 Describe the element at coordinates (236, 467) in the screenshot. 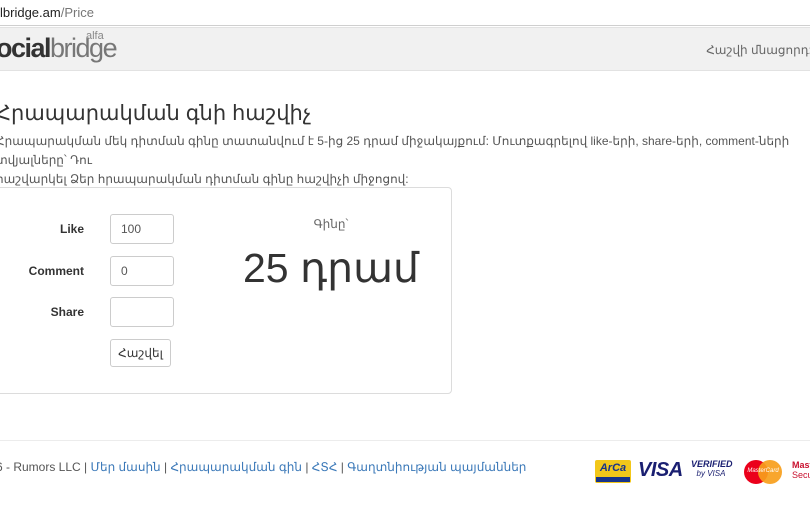

I see `footer-link-price: Հրապարակման գին` at that location.